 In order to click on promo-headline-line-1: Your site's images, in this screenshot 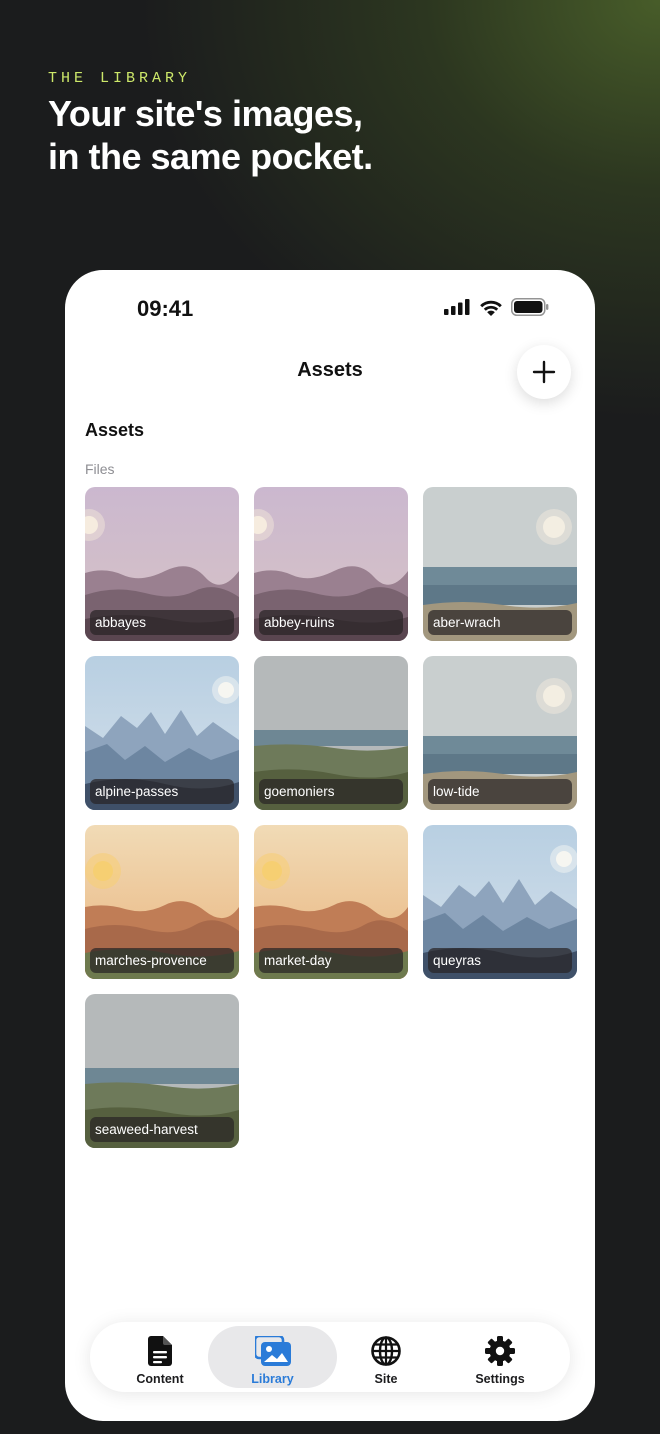, I will do `click(205, 113)`.